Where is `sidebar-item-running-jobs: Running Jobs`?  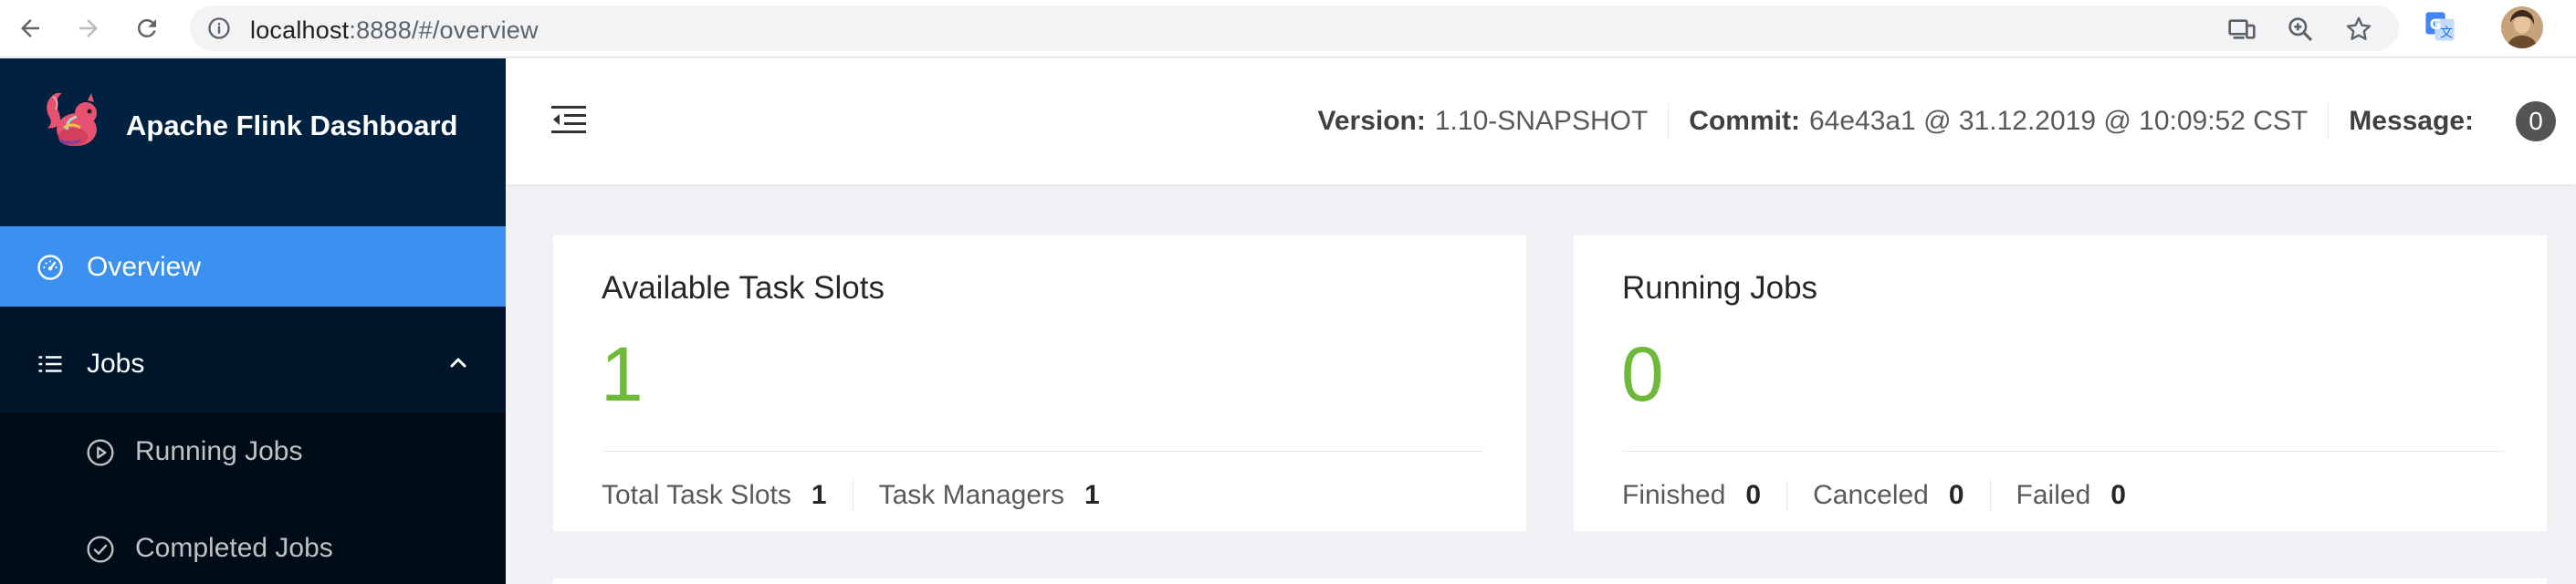
sidebar-item-running-jobs: Running Jobs is located at coordinates (253, 452).